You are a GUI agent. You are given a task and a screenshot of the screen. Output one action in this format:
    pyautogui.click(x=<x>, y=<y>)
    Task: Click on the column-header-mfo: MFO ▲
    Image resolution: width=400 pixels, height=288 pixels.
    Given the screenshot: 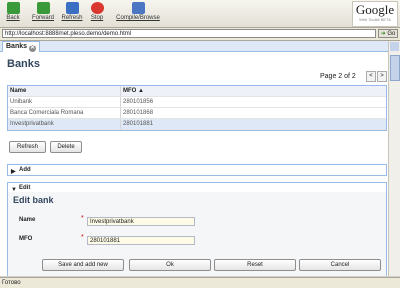 What is the action you would take?
    pyautogui.click(x=133, y=91)
    